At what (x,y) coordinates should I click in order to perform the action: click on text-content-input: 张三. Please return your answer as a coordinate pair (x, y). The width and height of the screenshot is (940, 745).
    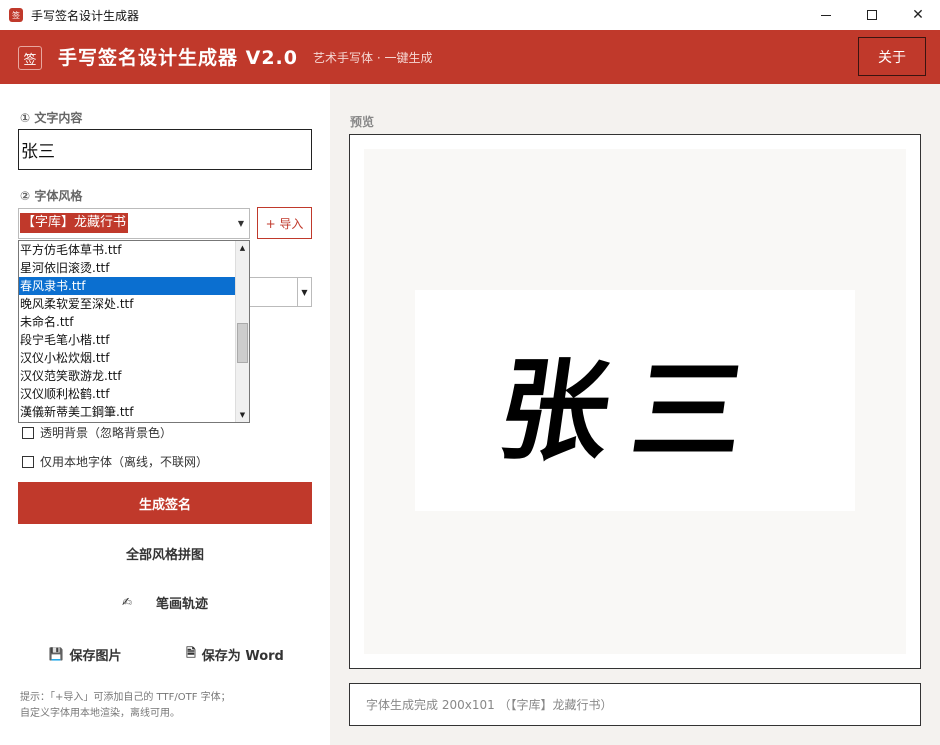
    Looking at the image, I should click on (165, 149).